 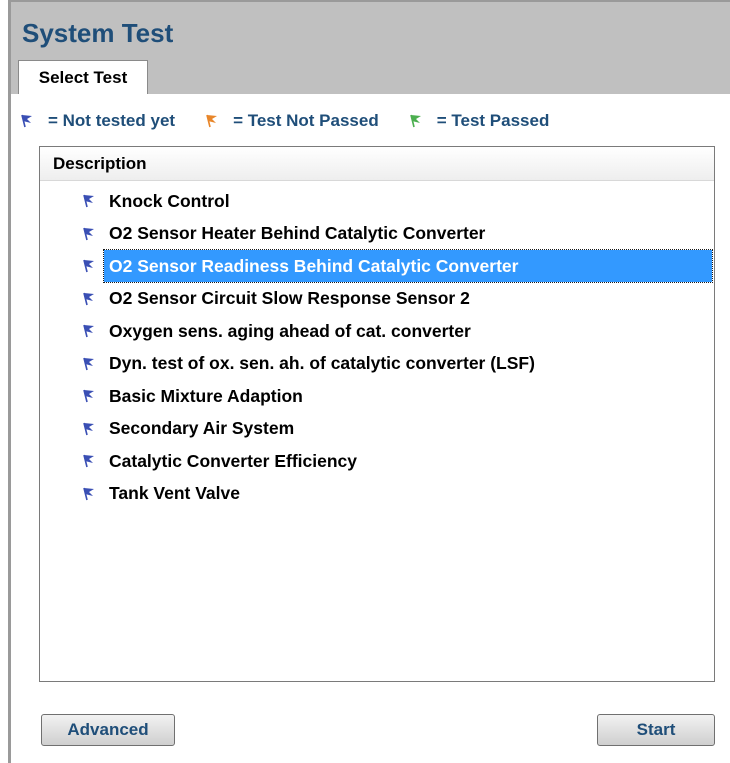 What do you see at coordinates (289, 298) in the screenshot?
I see `list-item-label: O2 Sensor Circuit Slow Response Sensor 2` at bounding box center [289, 298].